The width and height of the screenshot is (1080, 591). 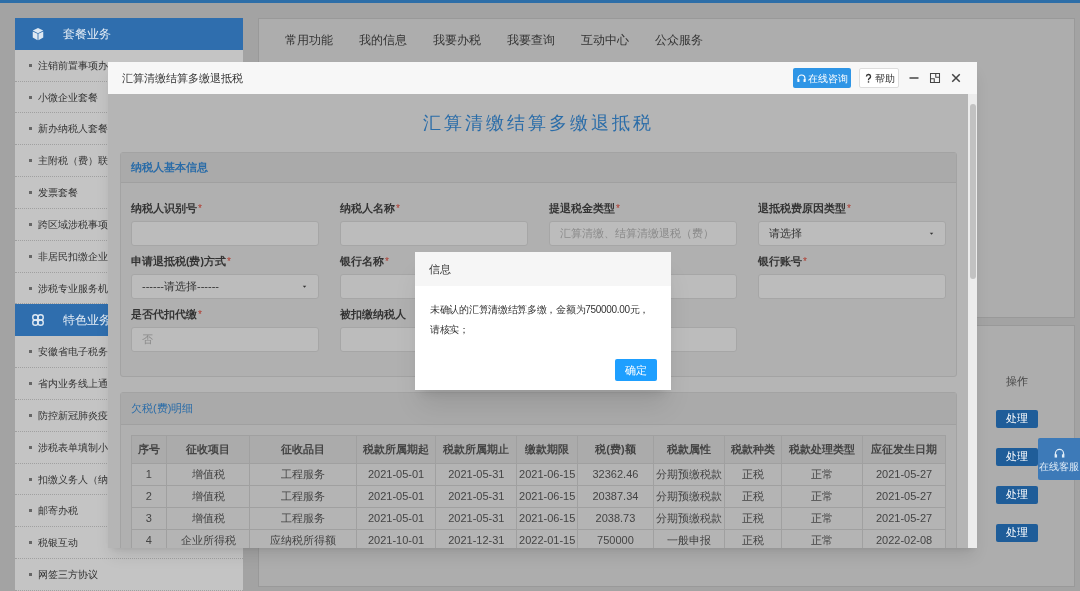 What do you see at coordinates (149, 538) in the screenshot?
I see `table-cell: 4` at bounding box center [149, 538].